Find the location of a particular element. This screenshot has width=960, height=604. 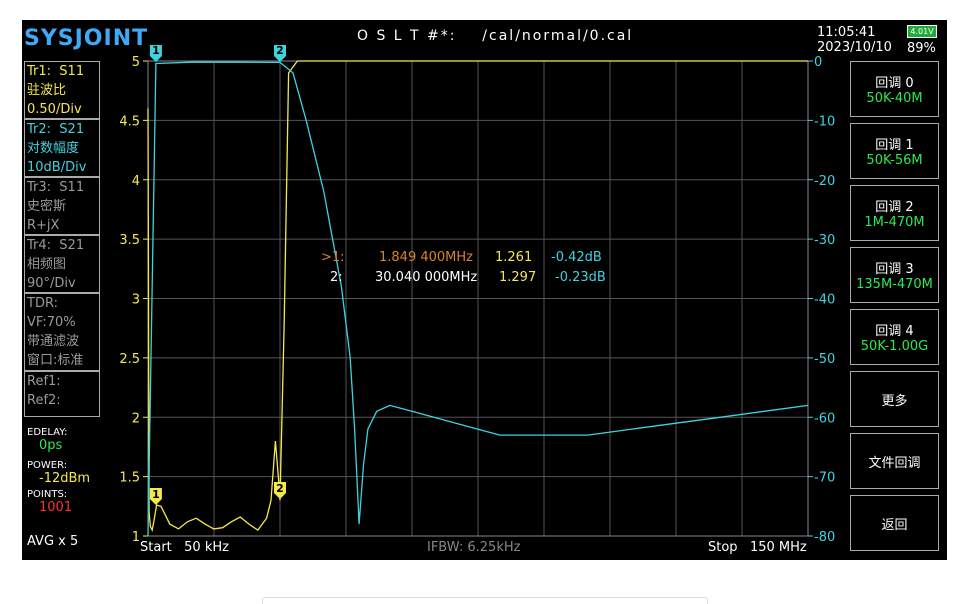

left-axis-tick-label: 5 is located at coordinates (136, 62).